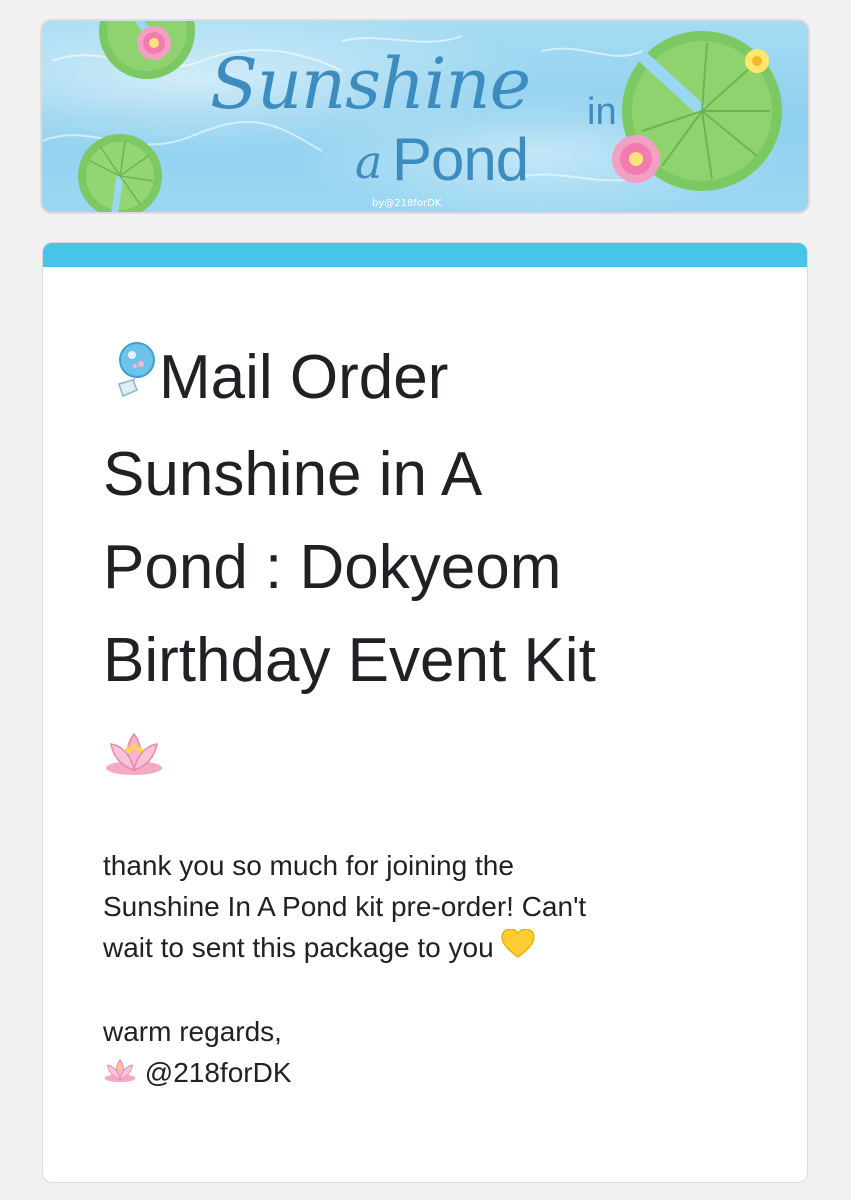 The width and height of the screenshot is (851, 1200). I want to click on wind-chime-icon, so click(131, 381).